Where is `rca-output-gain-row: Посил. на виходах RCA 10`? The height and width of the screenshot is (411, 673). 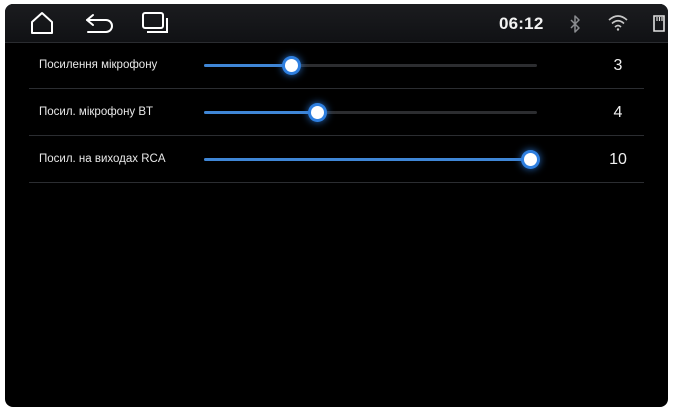
rca-output-gain-row: Посил. на виходах RCA 10 is located at coordinates (336, 159).